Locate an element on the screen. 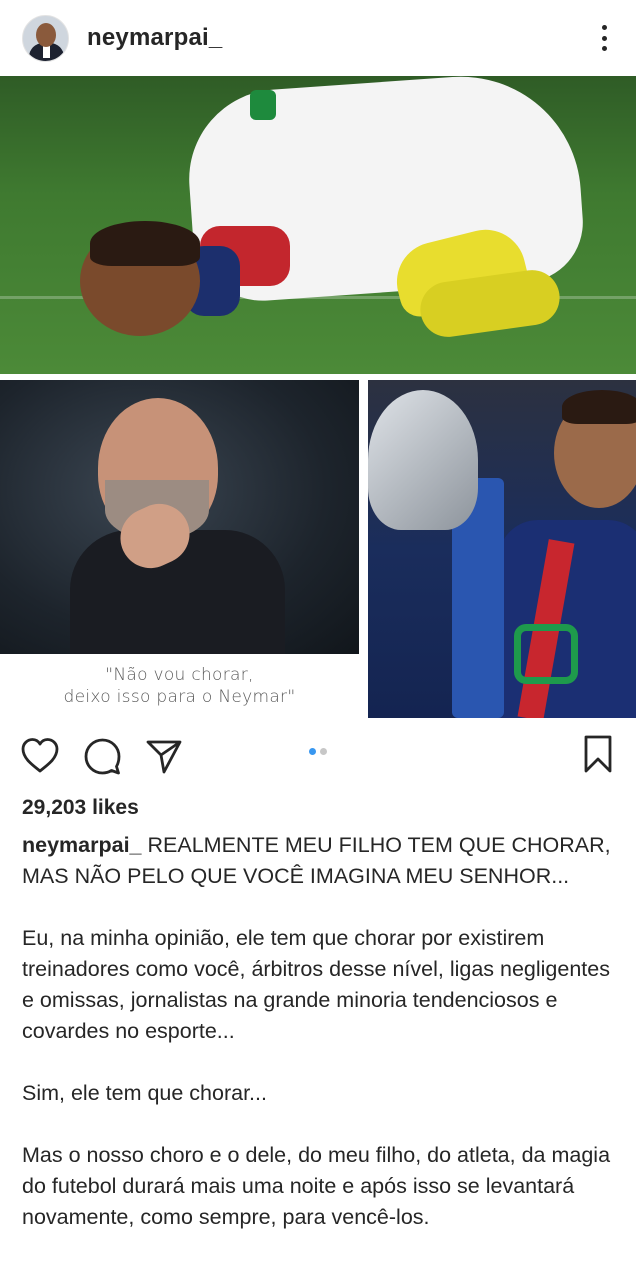  caption-username: neymarpai_ is located at coordinates (82, 845).